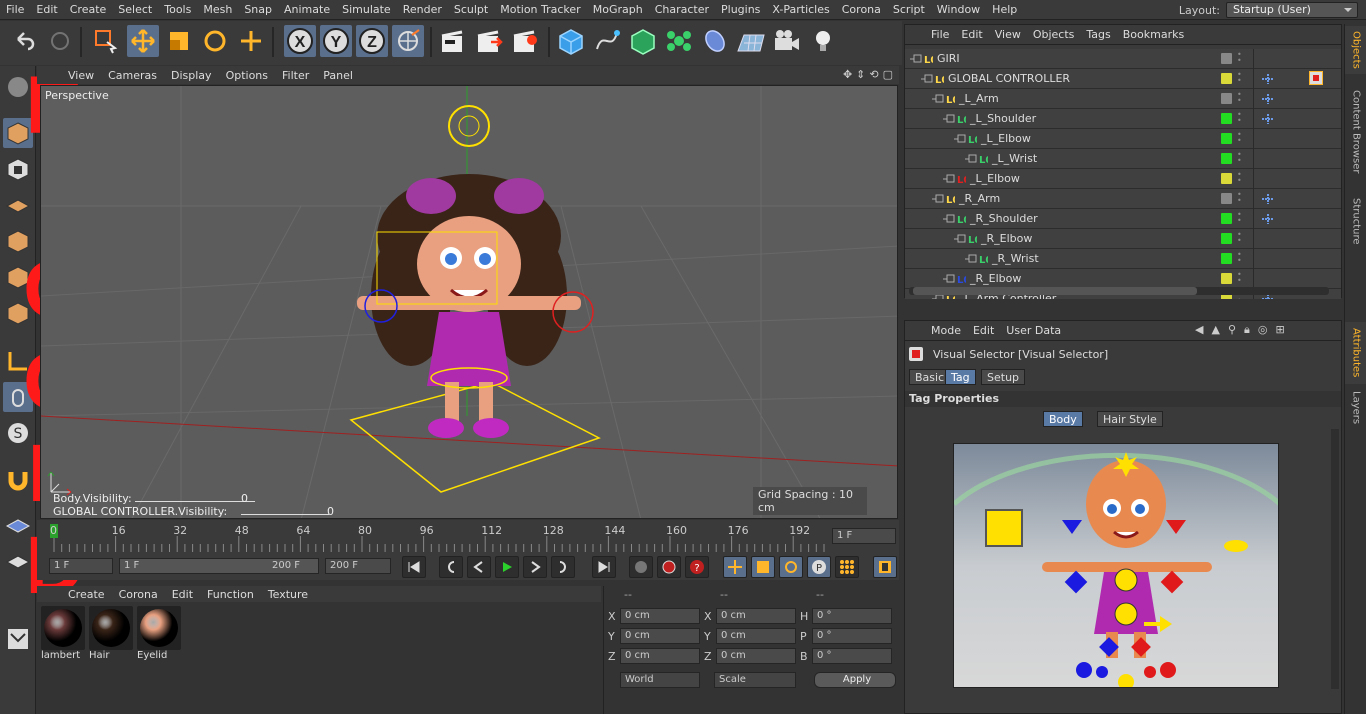 This screenshot has height=714, width=1366. What do you see at coordinates (191, 75) in the screenshot?
I see `viewport-menu-display: Display` at bounding box center [191, 75].